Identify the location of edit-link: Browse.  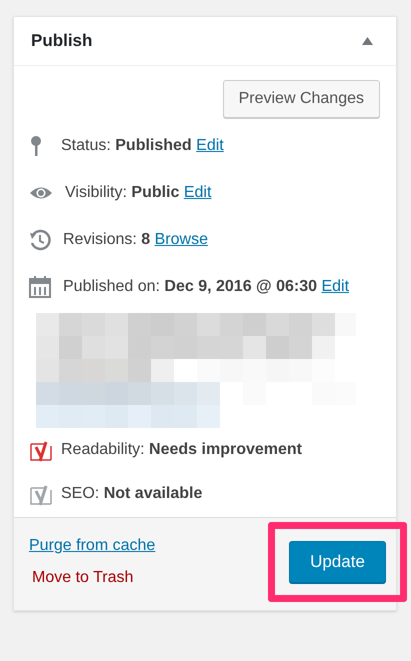
(181, 239).